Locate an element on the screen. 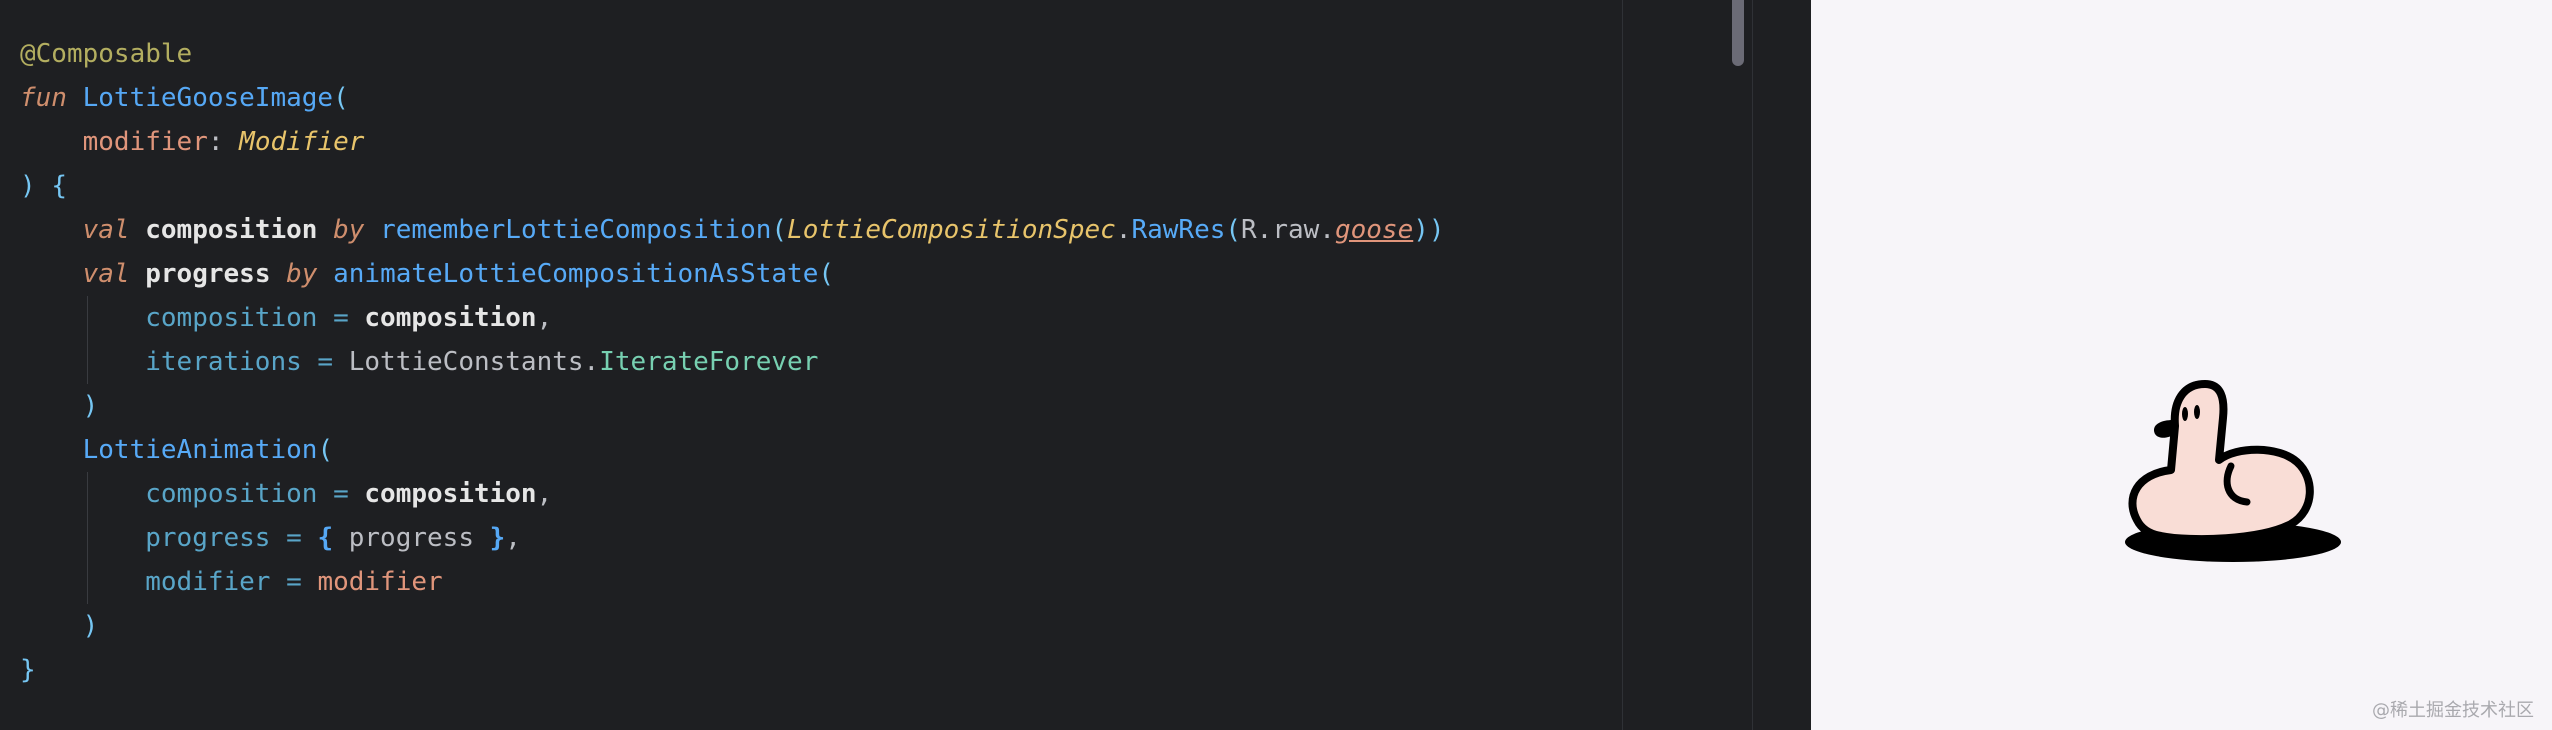  watermark-text: @稀土掘金技术社区 is located at coordinates (2453, 710).